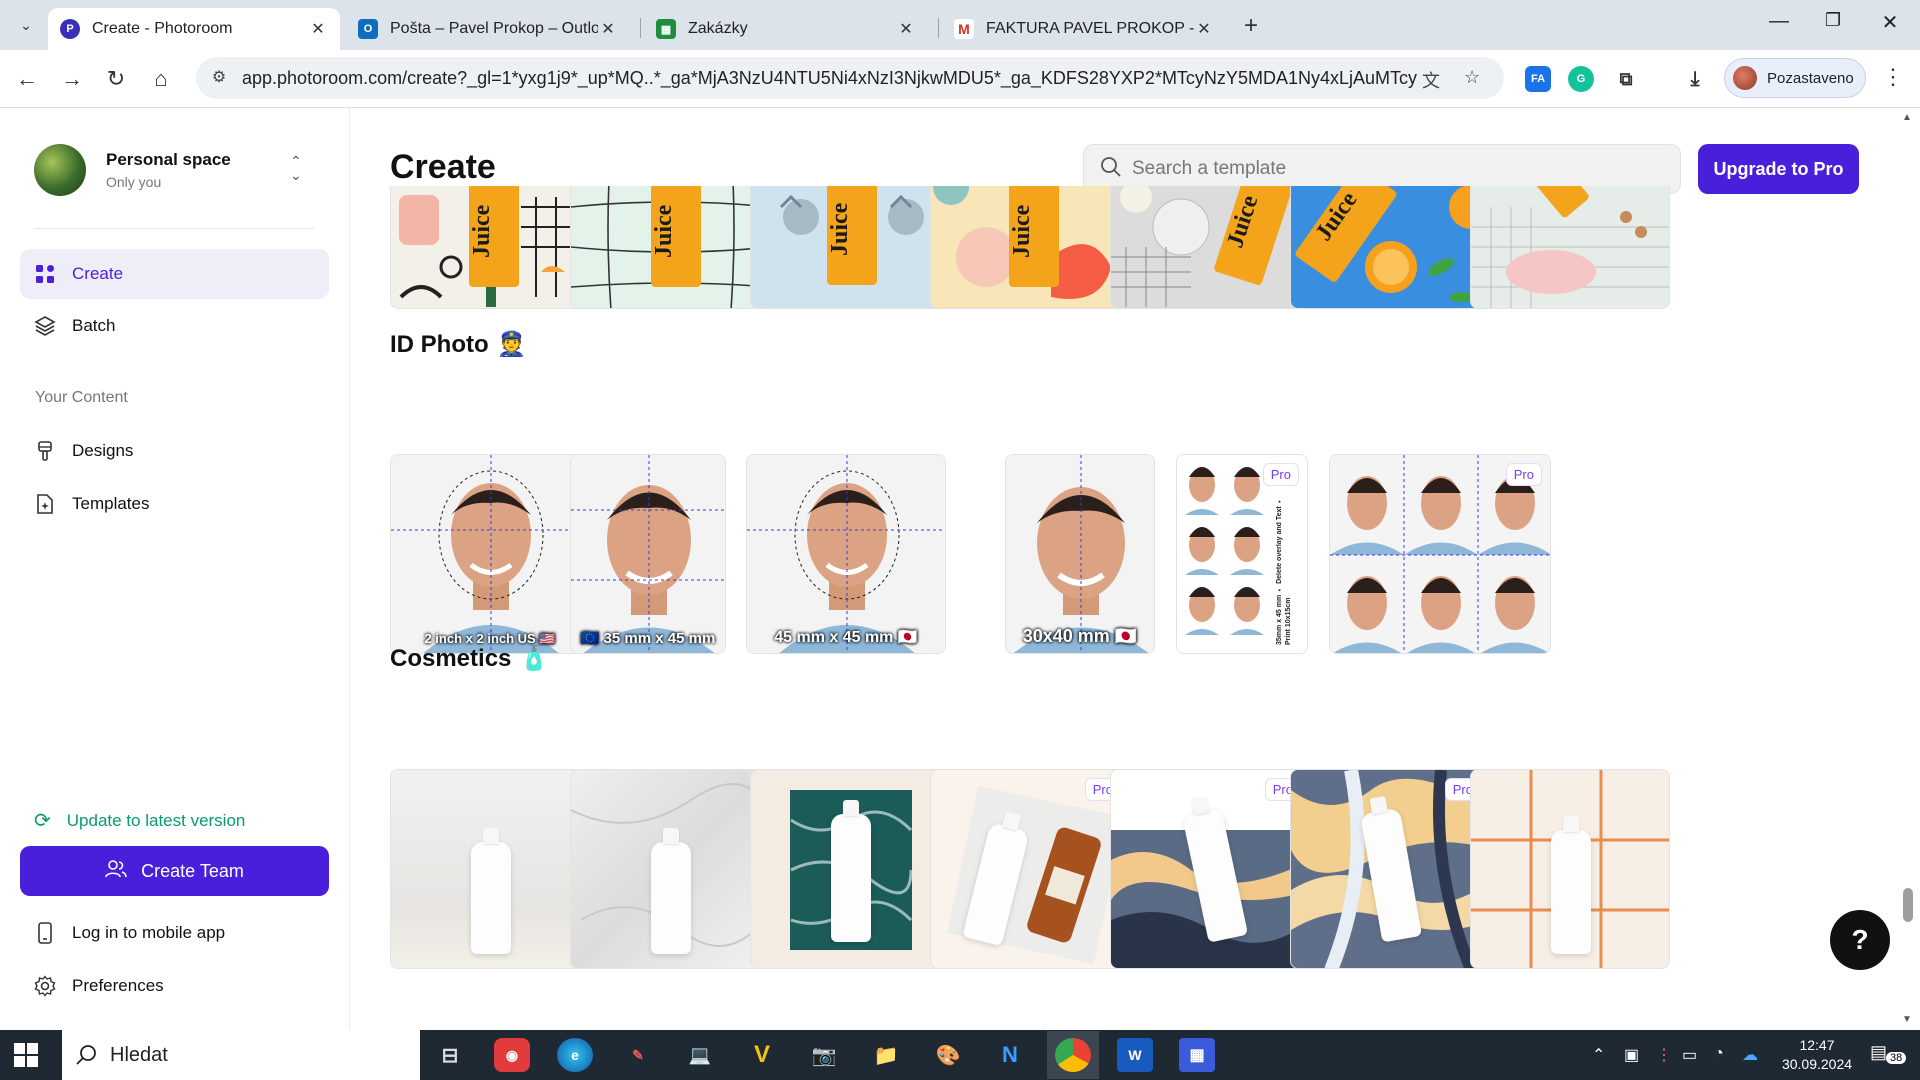 Image resolution: width=1920 pixels, height=1080 pixels. I want to click on search-icon, so click(1111, 169).